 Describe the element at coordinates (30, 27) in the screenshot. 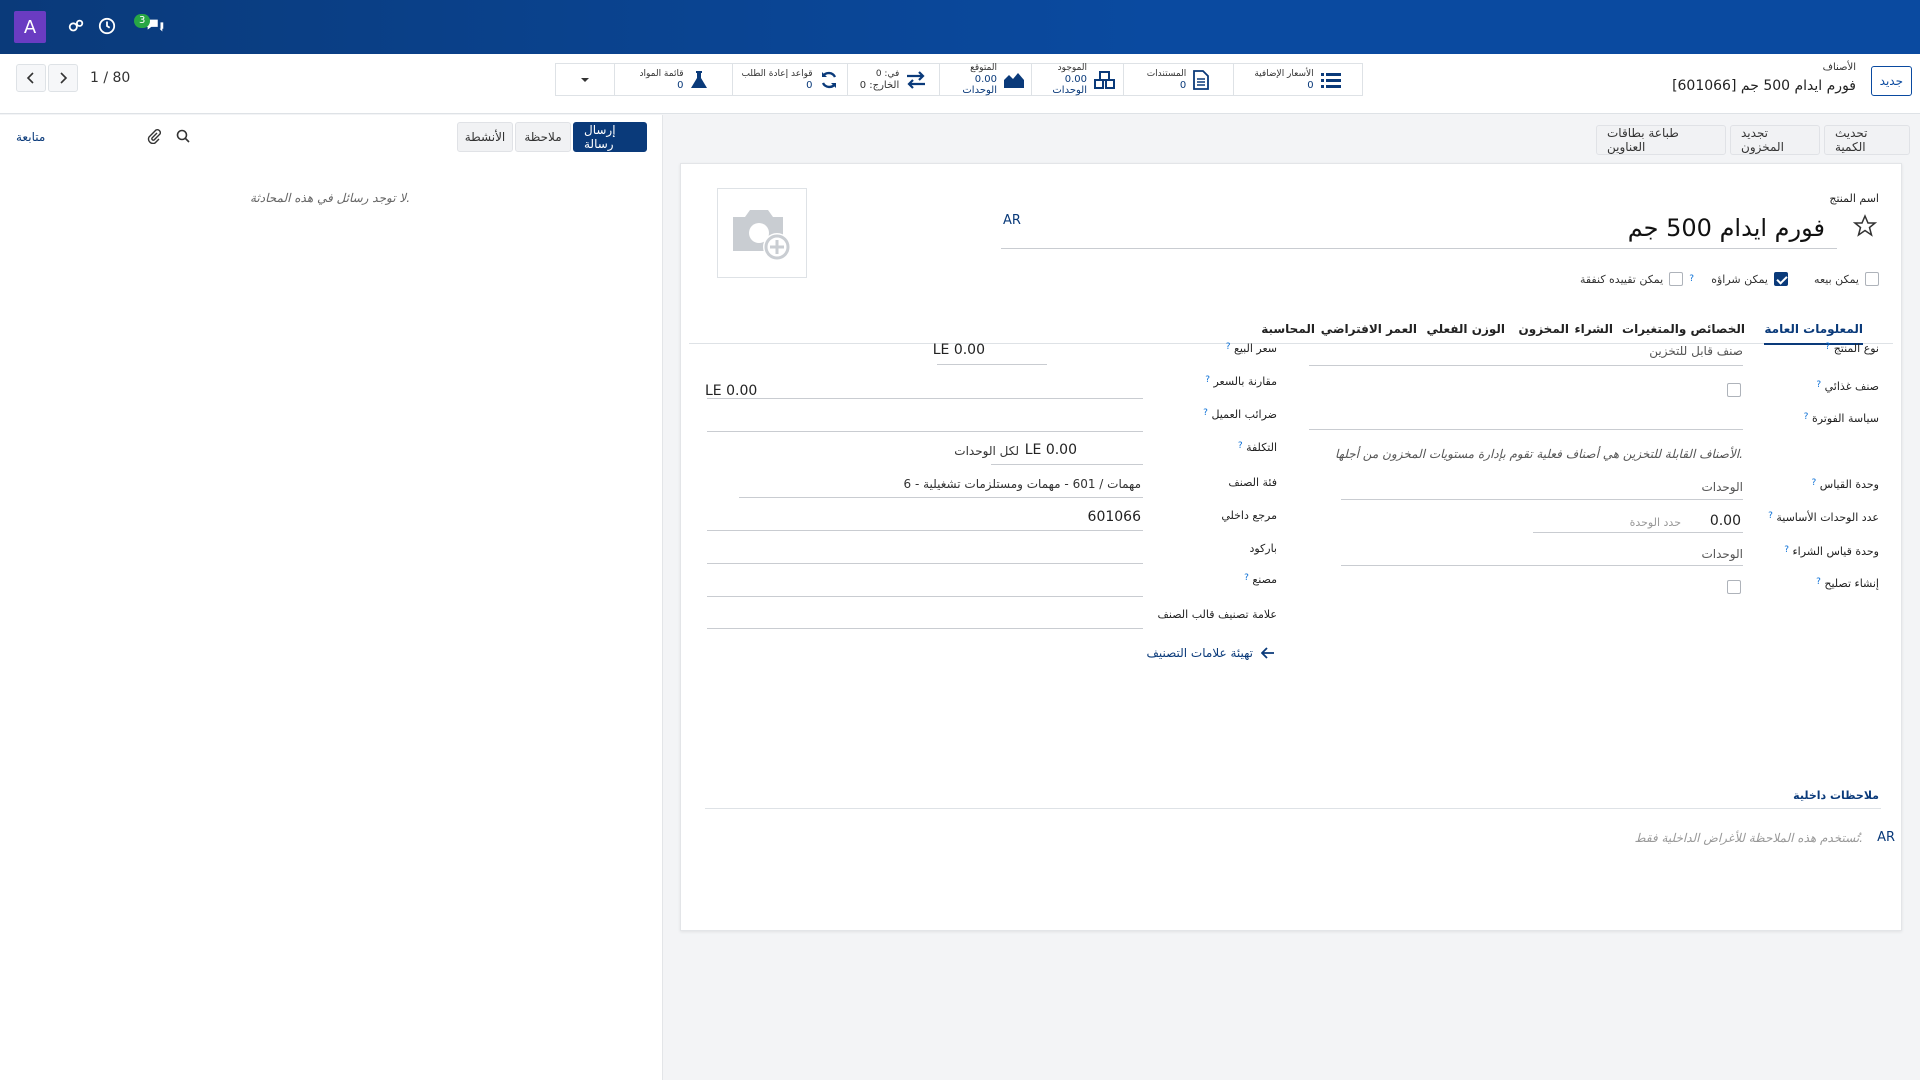

I see `user-avatar: A` at that location.